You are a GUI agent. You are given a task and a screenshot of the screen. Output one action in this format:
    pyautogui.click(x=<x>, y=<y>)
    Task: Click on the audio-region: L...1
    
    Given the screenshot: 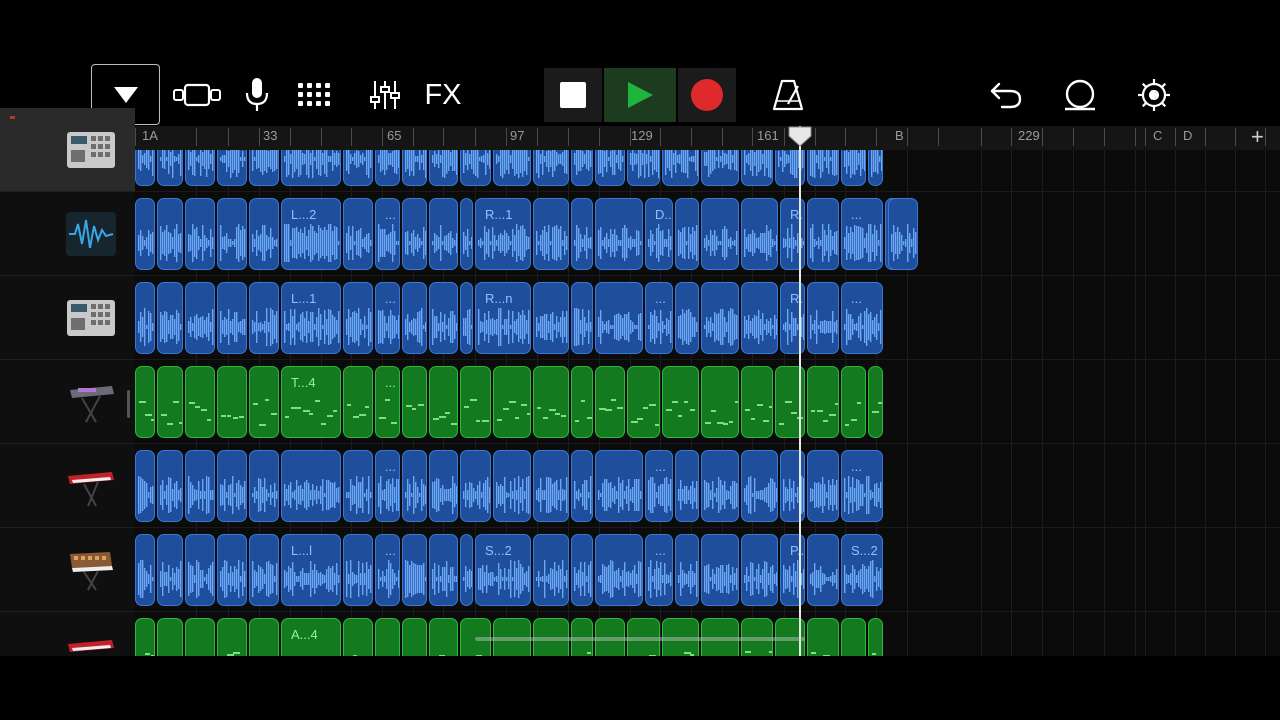 What is the action you would take?
    pyautogui.click(x=311, y=318)
    